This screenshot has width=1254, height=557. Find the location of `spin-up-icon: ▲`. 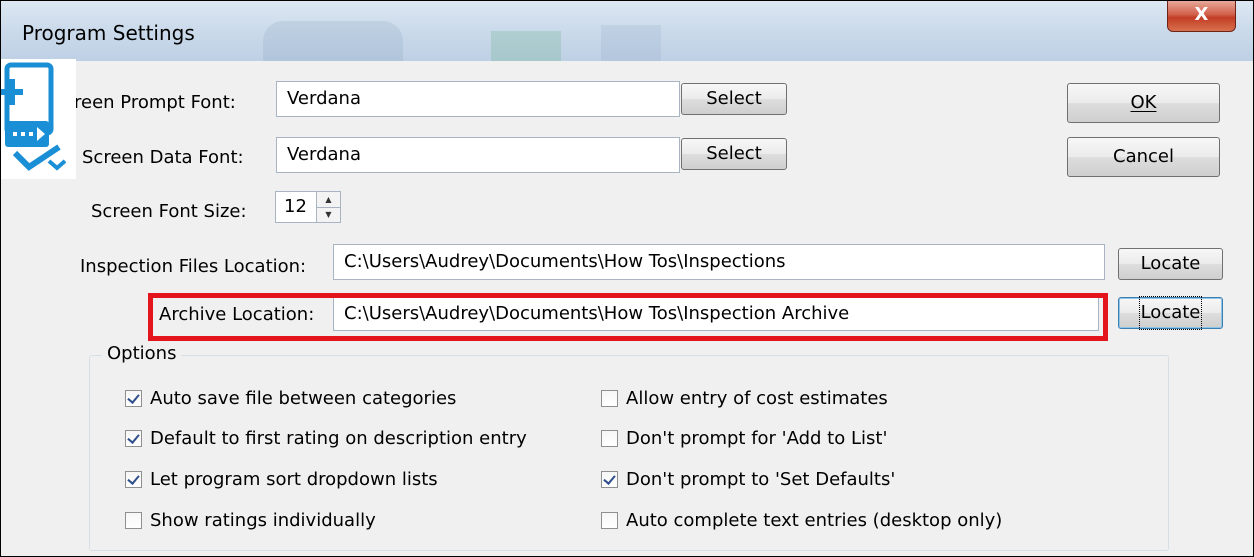

spin-up-icon: ▲ is located at coordinates (328, 200).